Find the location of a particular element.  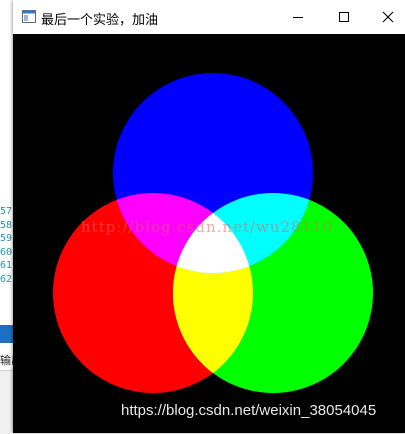

line-number: 61 is located at coordinates (6, 265).